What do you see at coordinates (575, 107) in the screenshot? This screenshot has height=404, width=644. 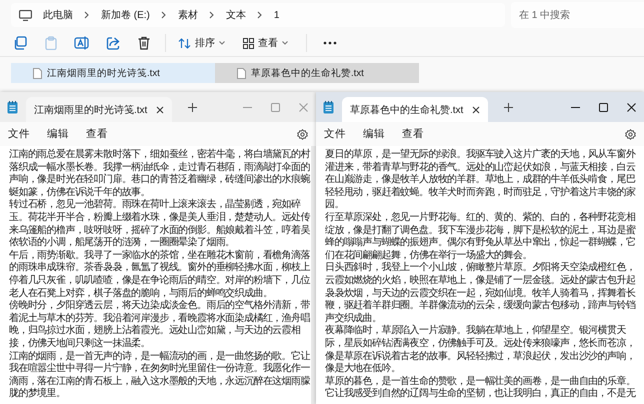 I see `minimize-icon` at bounding box center [575, 107].